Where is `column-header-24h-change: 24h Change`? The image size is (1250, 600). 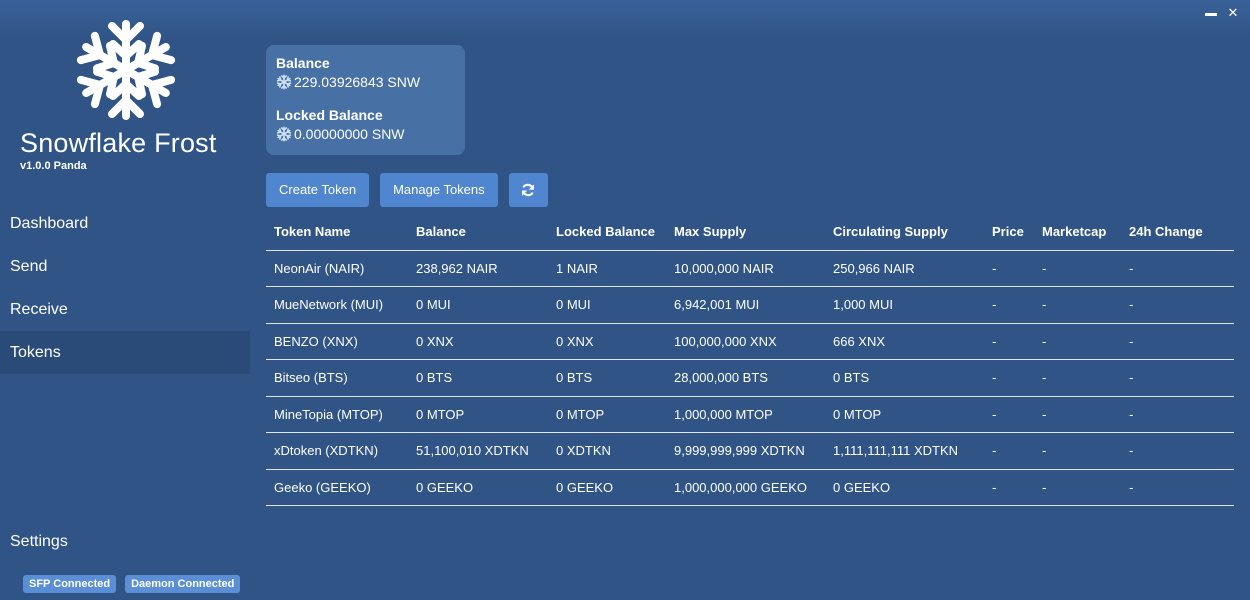
column-header-24h-change: 24h Change is located at coordinates (1177, 232).